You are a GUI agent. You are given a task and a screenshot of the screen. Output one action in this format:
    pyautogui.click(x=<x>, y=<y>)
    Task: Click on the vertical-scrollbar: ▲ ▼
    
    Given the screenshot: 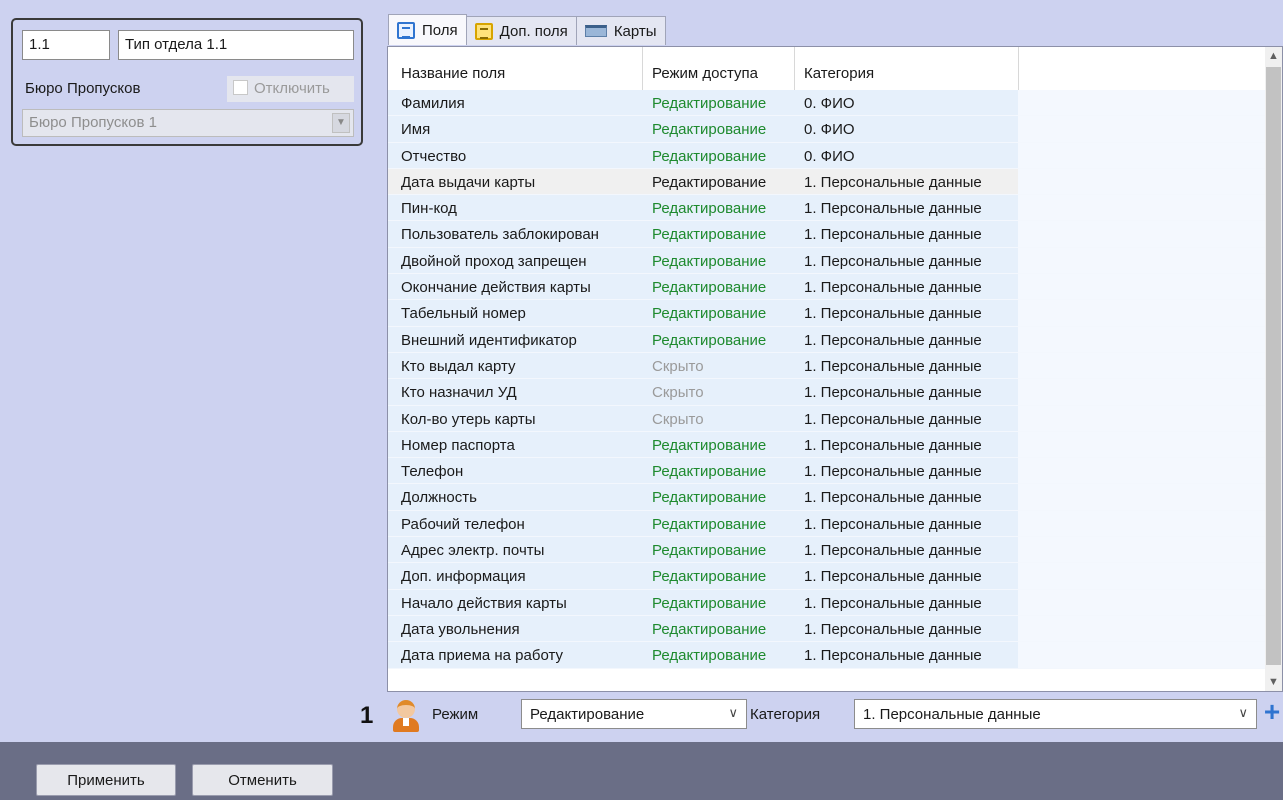 What is the action you would take?
    pyautogui.click(x=1273, y=369)
    